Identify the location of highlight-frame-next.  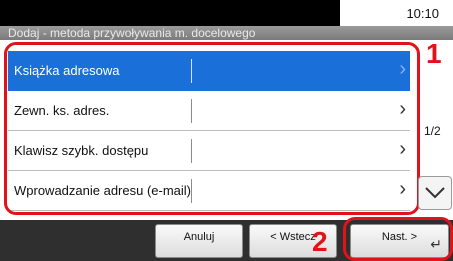
(398, 239).